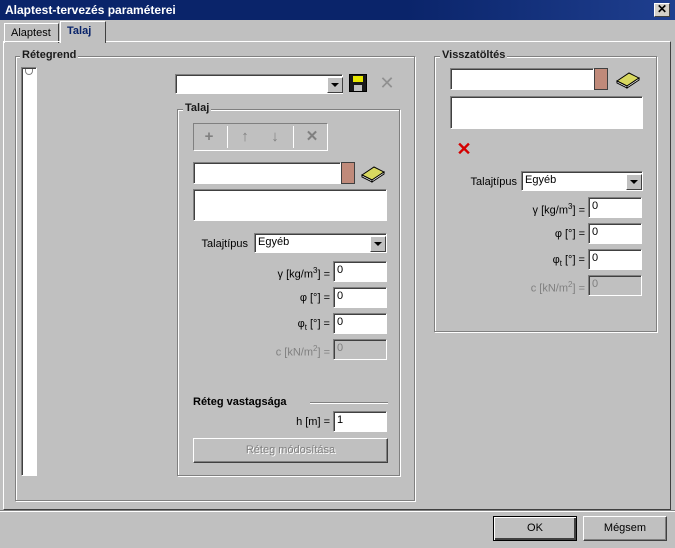 This screenshot has height=548, width=675. Describe the element at coordinates (209, 137) in the screenshot. I see `add-layer-icon: +` at that location.